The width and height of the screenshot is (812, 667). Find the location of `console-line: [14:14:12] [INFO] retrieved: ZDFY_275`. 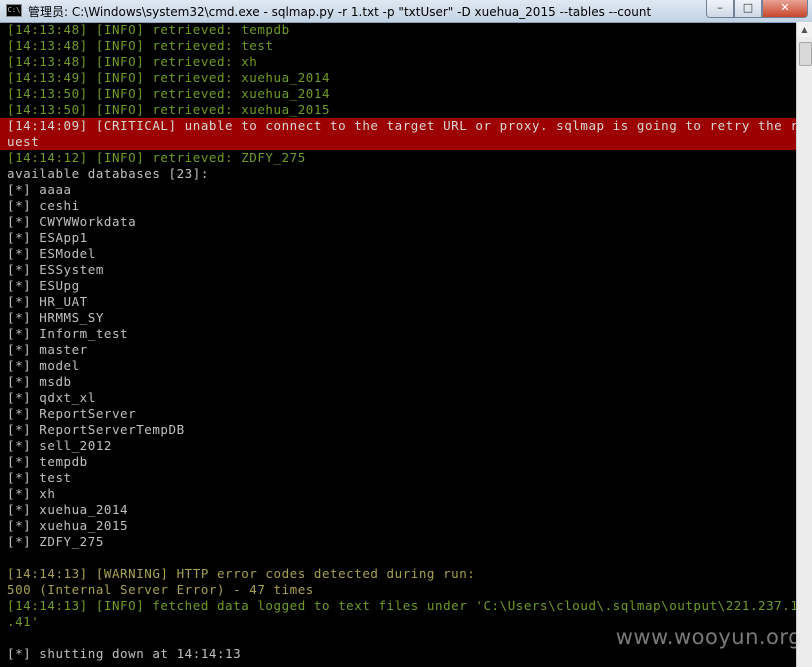

console-line: [14:14:12] [INFO] retrieved: ZDFY_275 is located at coordinates (156, 157).